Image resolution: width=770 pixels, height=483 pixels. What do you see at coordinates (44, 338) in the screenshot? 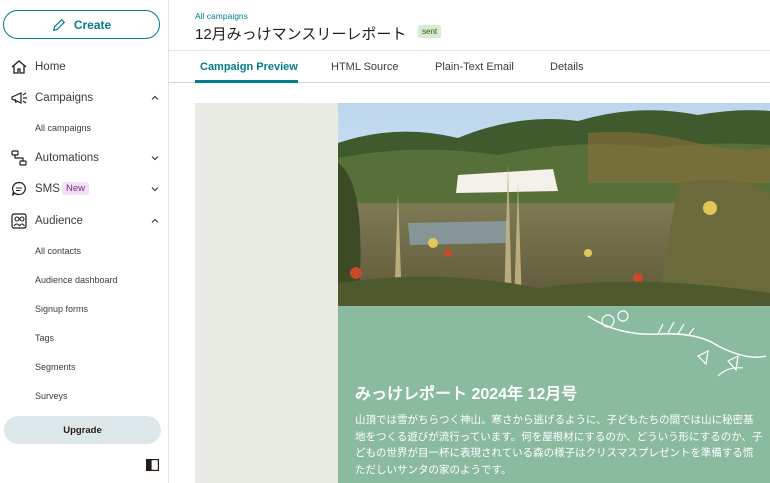
I see `sidebar-subitem-tags: Tags` at bounding box center [44, 338].